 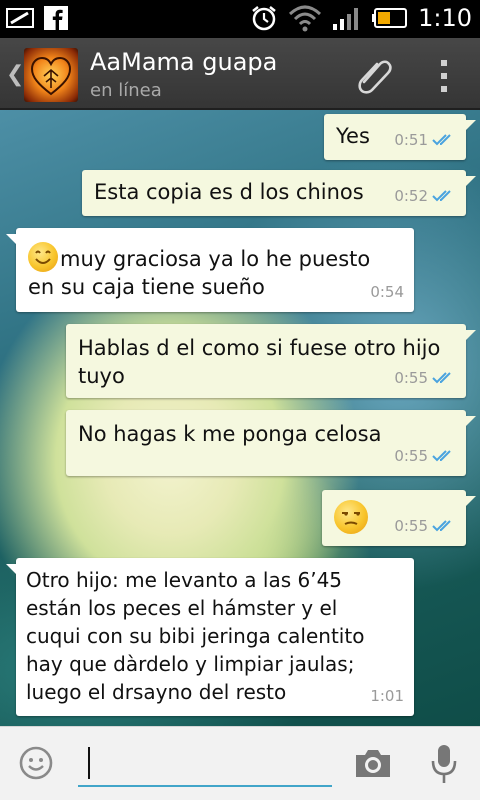 I want to click on composer-bar, so click(x=240, y=763).